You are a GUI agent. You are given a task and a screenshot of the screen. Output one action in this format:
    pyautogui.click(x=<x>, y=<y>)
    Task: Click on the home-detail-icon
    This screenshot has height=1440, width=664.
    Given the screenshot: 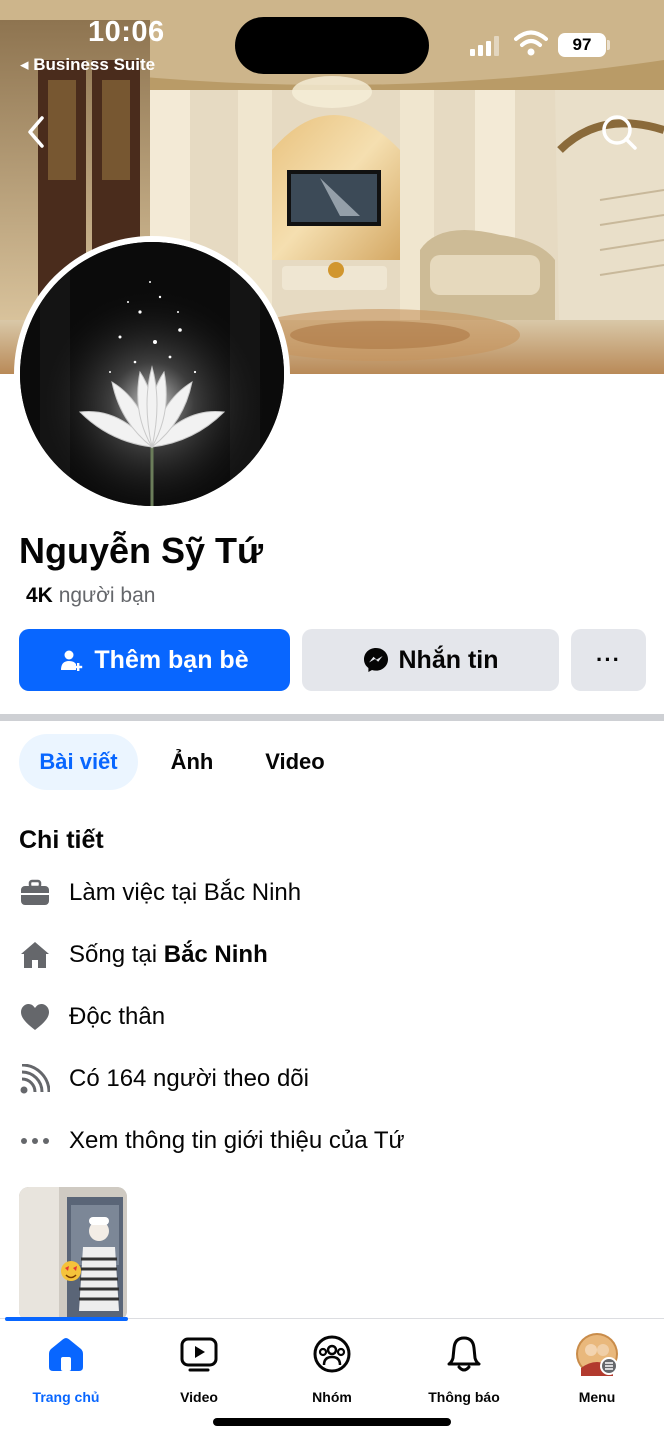 What is the action you would take?
    pyautogui.click(x=35, y=955)
    